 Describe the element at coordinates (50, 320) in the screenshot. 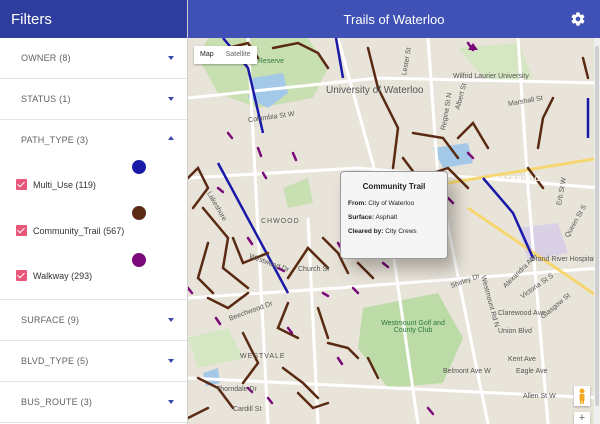

I see `section-label: SURFACE (9)` at that location.